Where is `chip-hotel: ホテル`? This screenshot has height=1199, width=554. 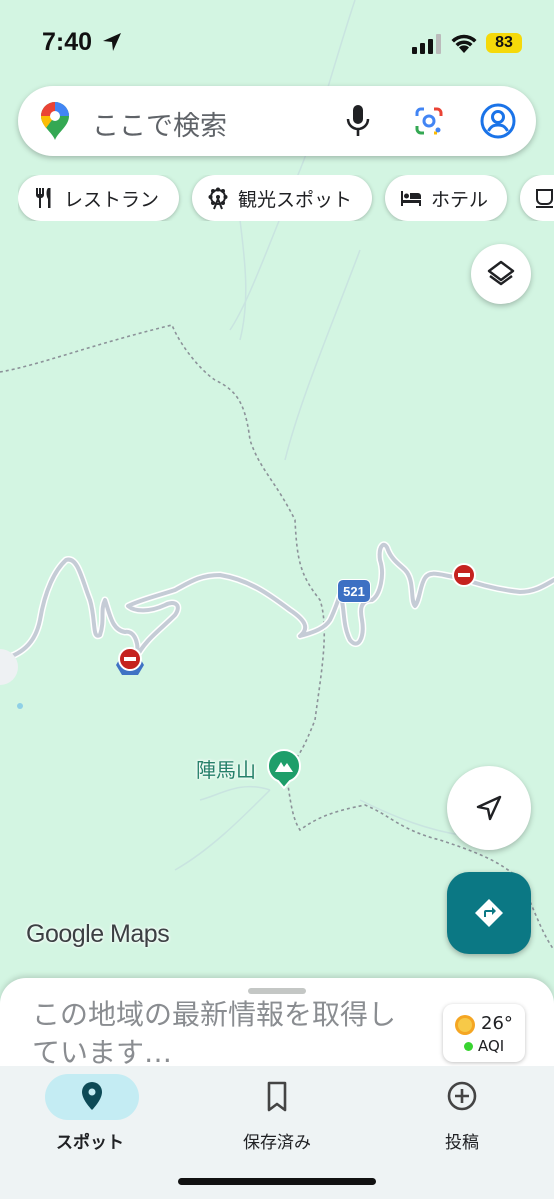 chip-hotel: ホテル is located at coordinates (446, 198).